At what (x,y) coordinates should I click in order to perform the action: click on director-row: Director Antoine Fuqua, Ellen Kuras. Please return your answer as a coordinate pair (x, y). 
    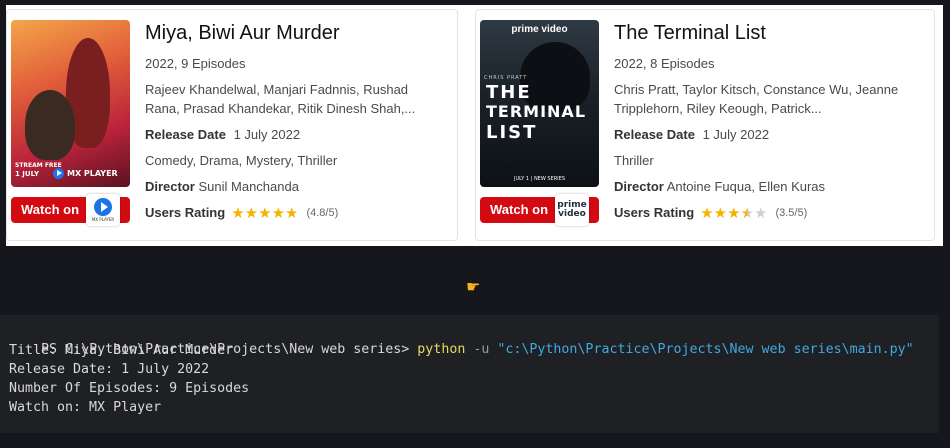
    Looking at the image, I should click on (764, 187).